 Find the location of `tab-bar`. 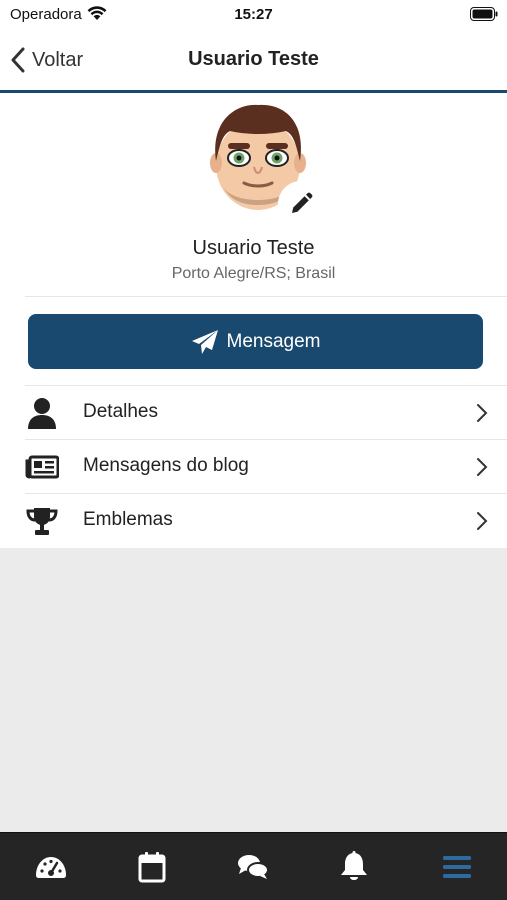

tab-bar is located at coordinates (253, 866).